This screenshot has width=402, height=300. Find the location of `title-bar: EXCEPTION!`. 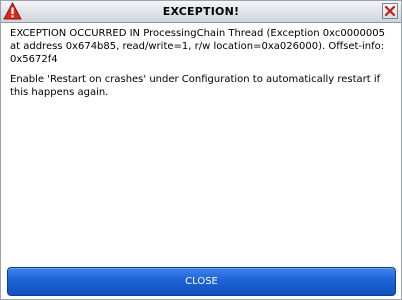

title-bar: EXCEPTION! is located at coordinates (201, 12).